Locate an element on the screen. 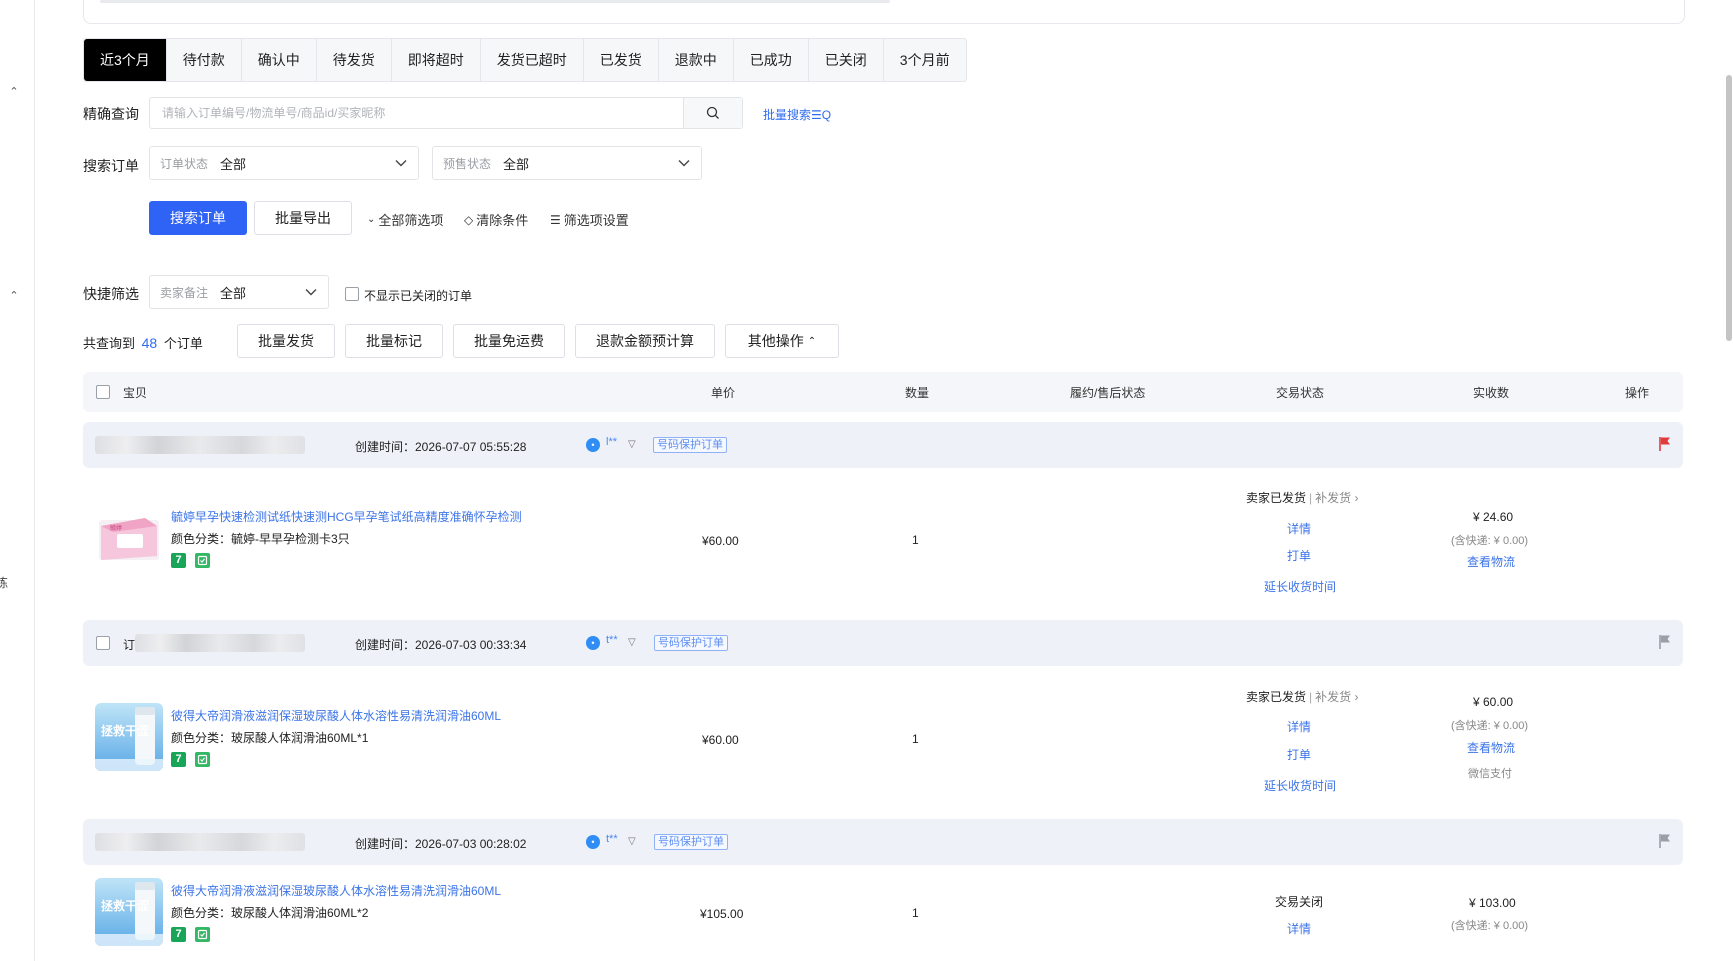 This screenshot has height=961, width=1733. hide-closed-checkbox is located at coordinates (352, 294).